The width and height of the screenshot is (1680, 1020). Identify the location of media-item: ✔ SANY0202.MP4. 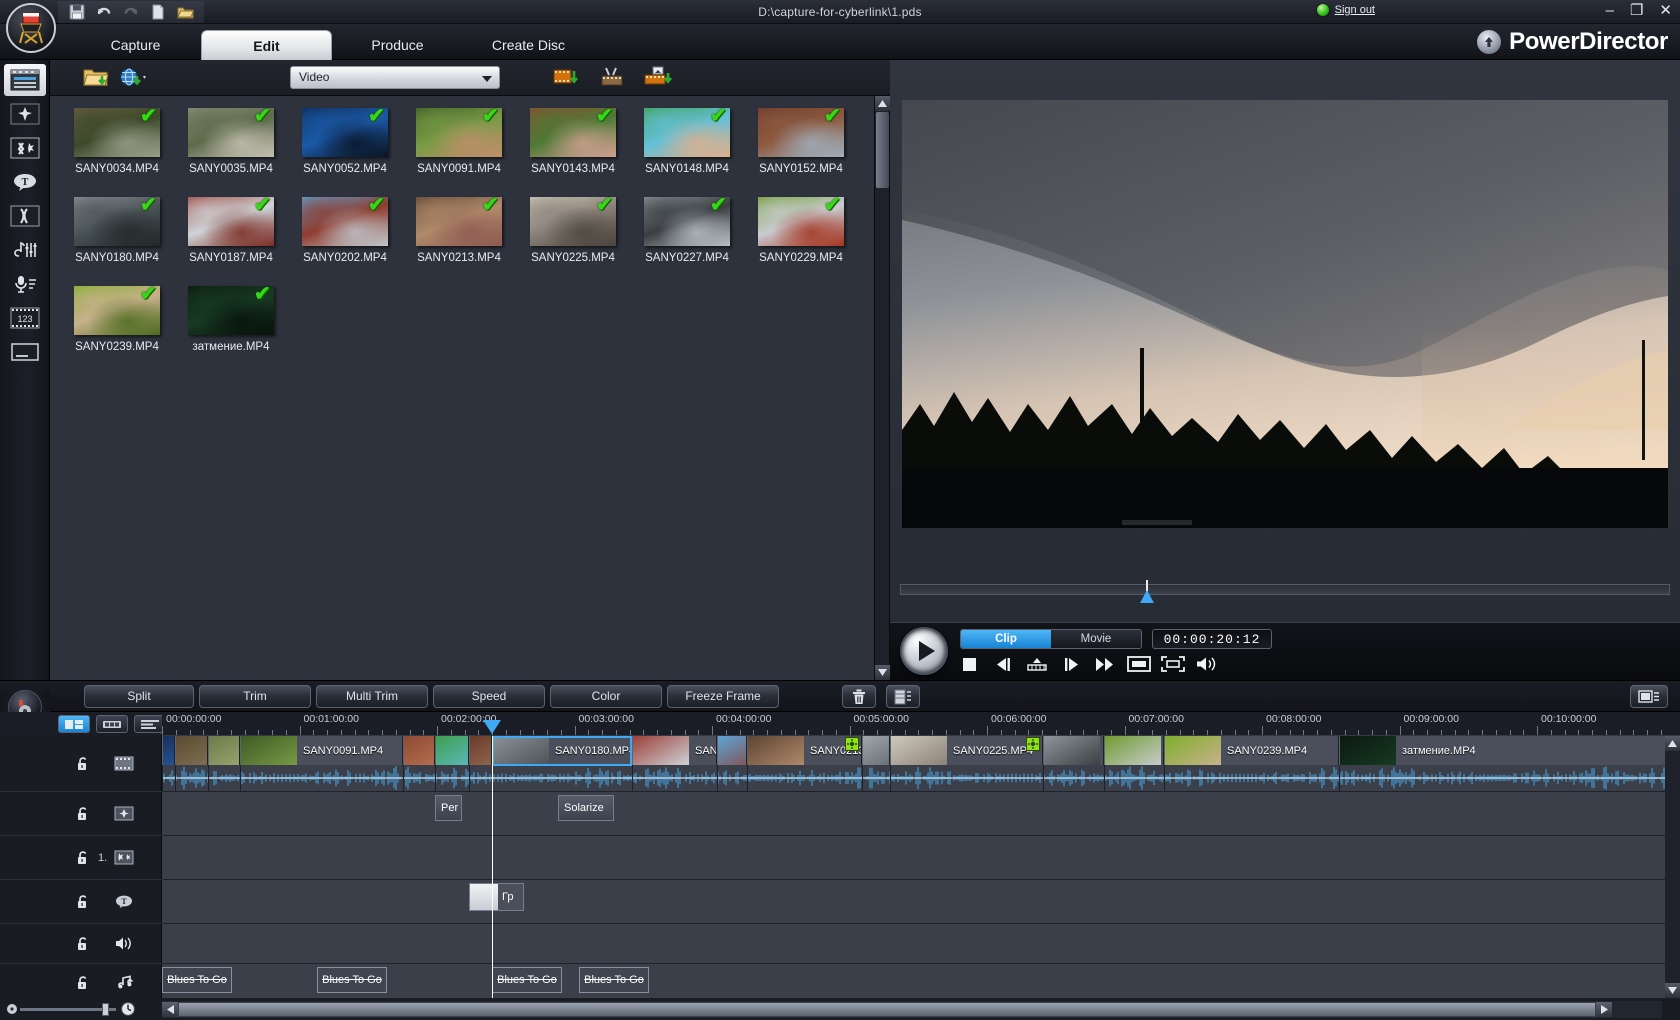
(345, 230).